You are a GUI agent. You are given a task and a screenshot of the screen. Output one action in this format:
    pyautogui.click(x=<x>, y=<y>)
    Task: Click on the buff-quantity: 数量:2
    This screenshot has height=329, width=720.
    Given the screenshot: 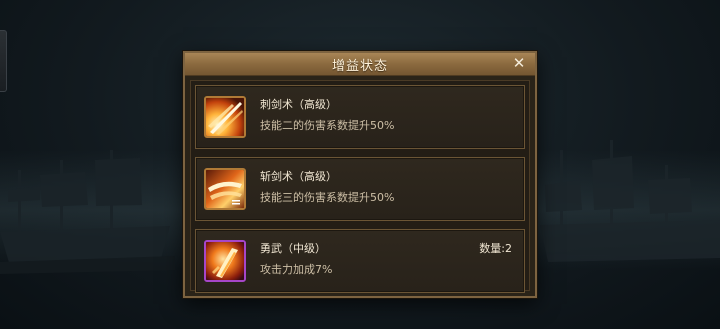 What is the action you would take?
    pyautogui.click(x=495, y=248)
    